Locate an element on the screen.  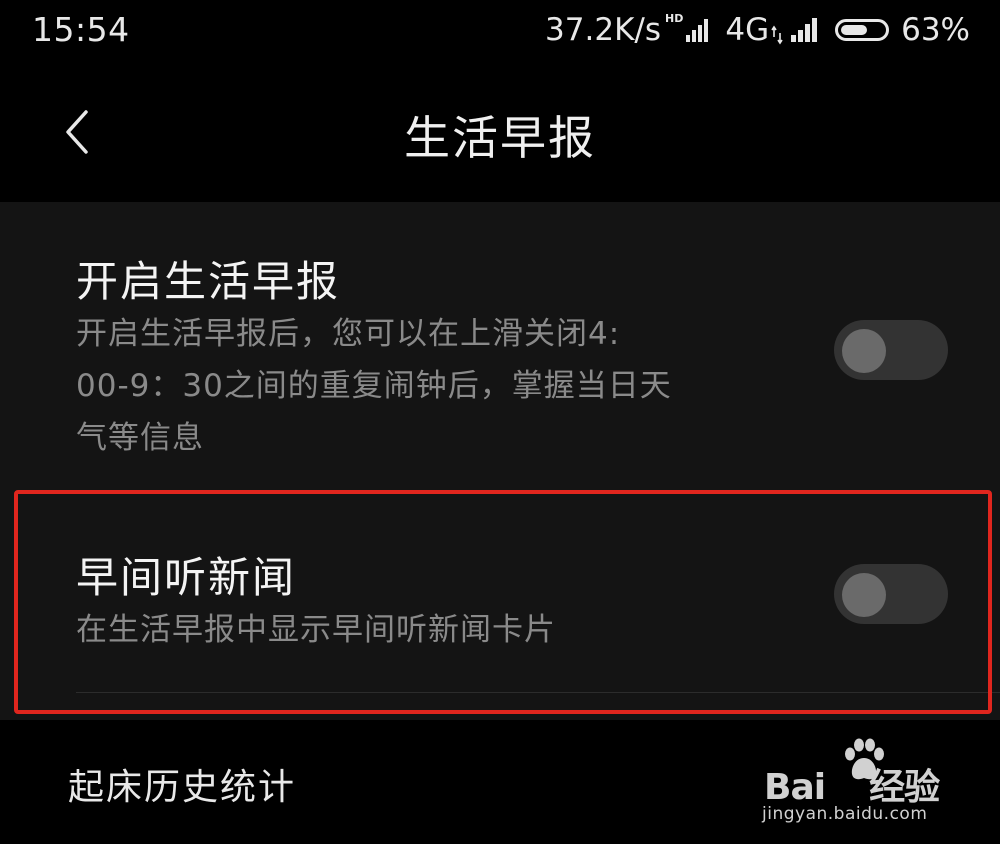
watermark-url: jingyan.baidu.com is located at coordinates (845, 814).